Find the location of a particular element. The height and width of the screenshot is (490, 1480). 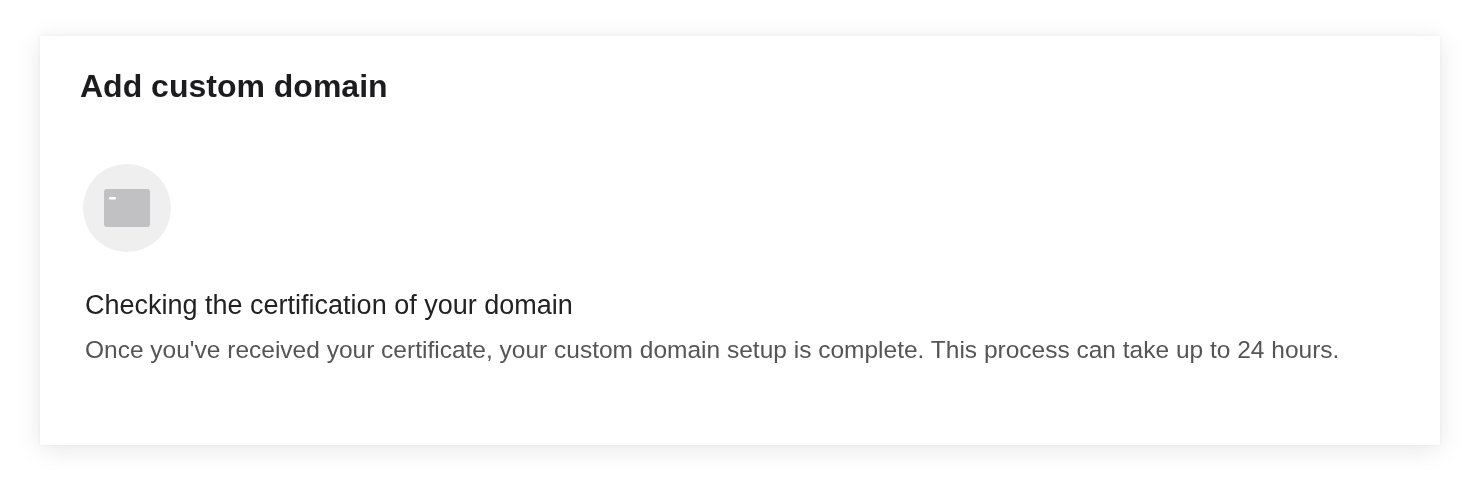

status-heading: Checking the certification of your domain is located at coordinates (329, 305).